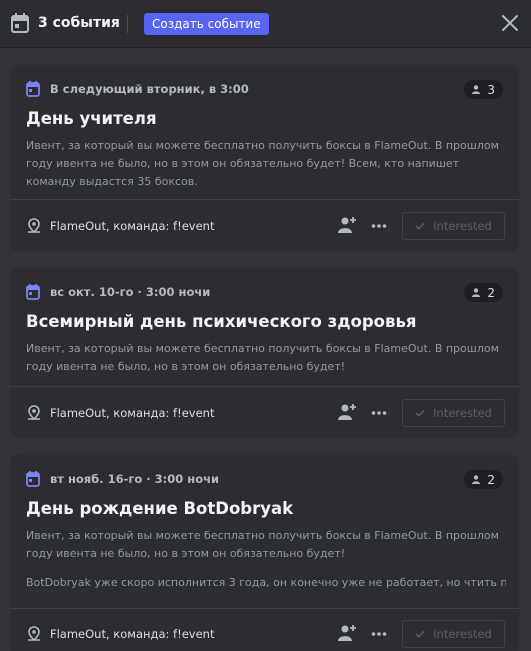  I want to click on event-date: В следующий вторник, в 3:00, so click(149, 89).